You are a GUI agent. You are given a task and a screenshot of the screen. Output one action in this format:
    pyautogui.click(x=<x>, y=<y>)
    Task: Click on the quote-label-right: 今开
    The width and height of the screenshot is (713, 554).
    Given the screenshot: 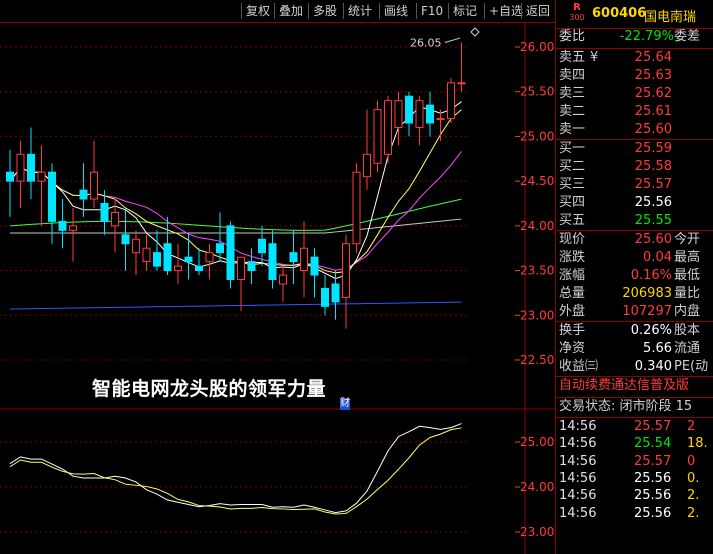 What is the action you would take?
    pyautogui.click(x=687, y=239)
    